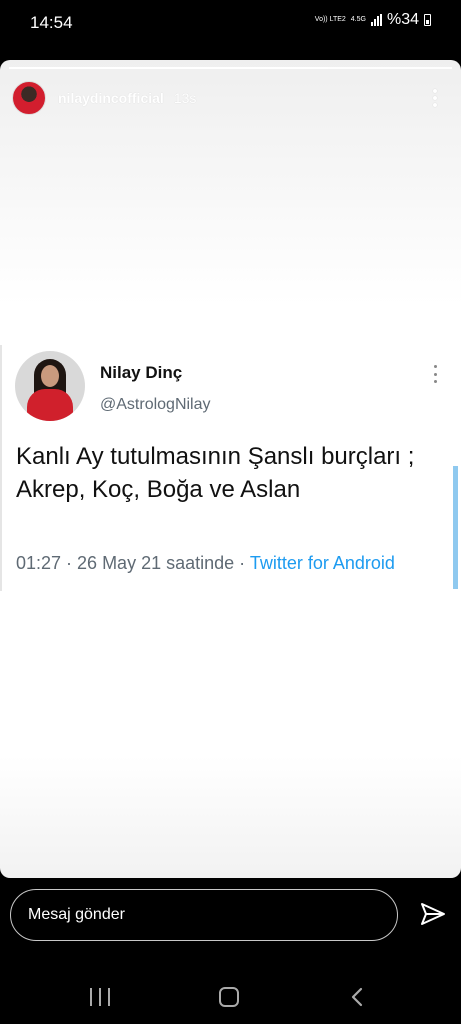  What do you see at coordinates (131, 563) in the screenshot?
I see `tweet-timestamp: 01:27 · 26 May 21 saatinde ·` at bounding box center [131, 563].